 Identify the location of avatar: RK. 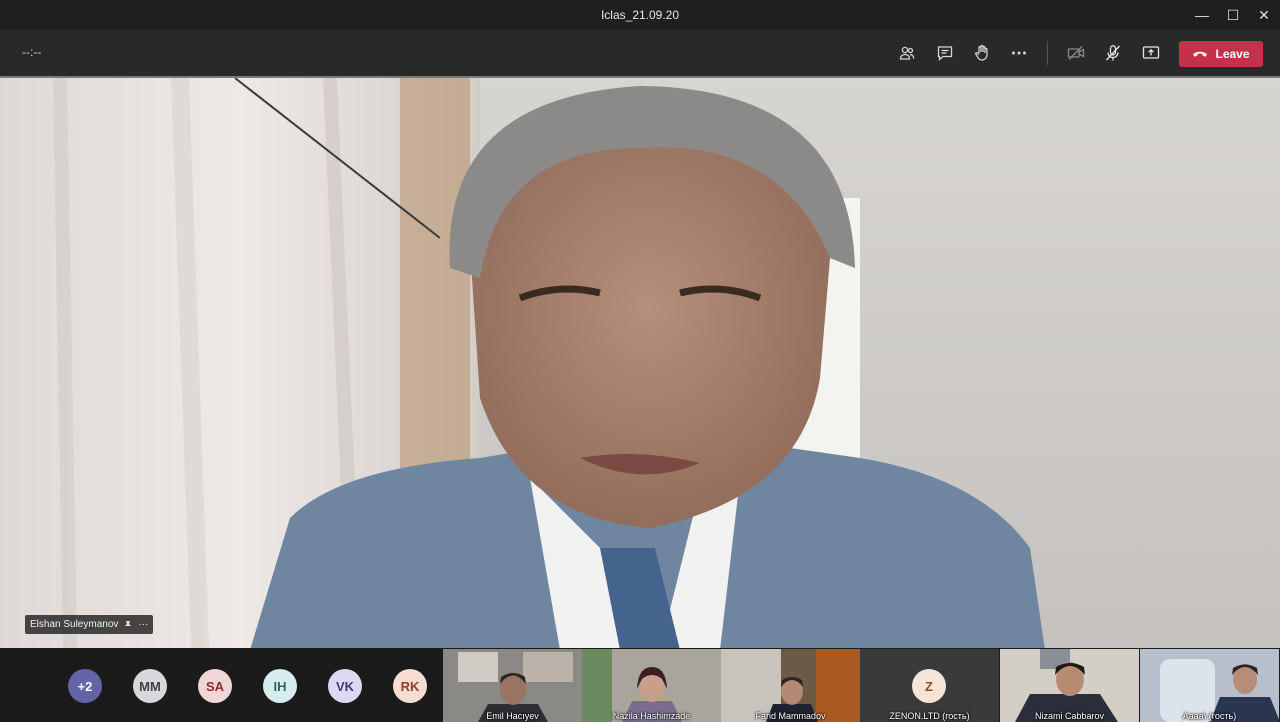
(410, 686).